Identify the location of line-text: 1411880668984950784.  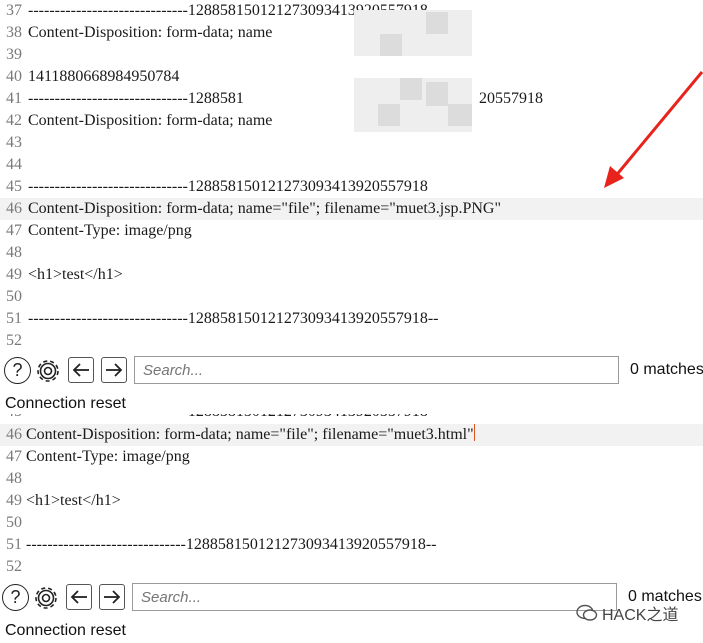
(104, 76).